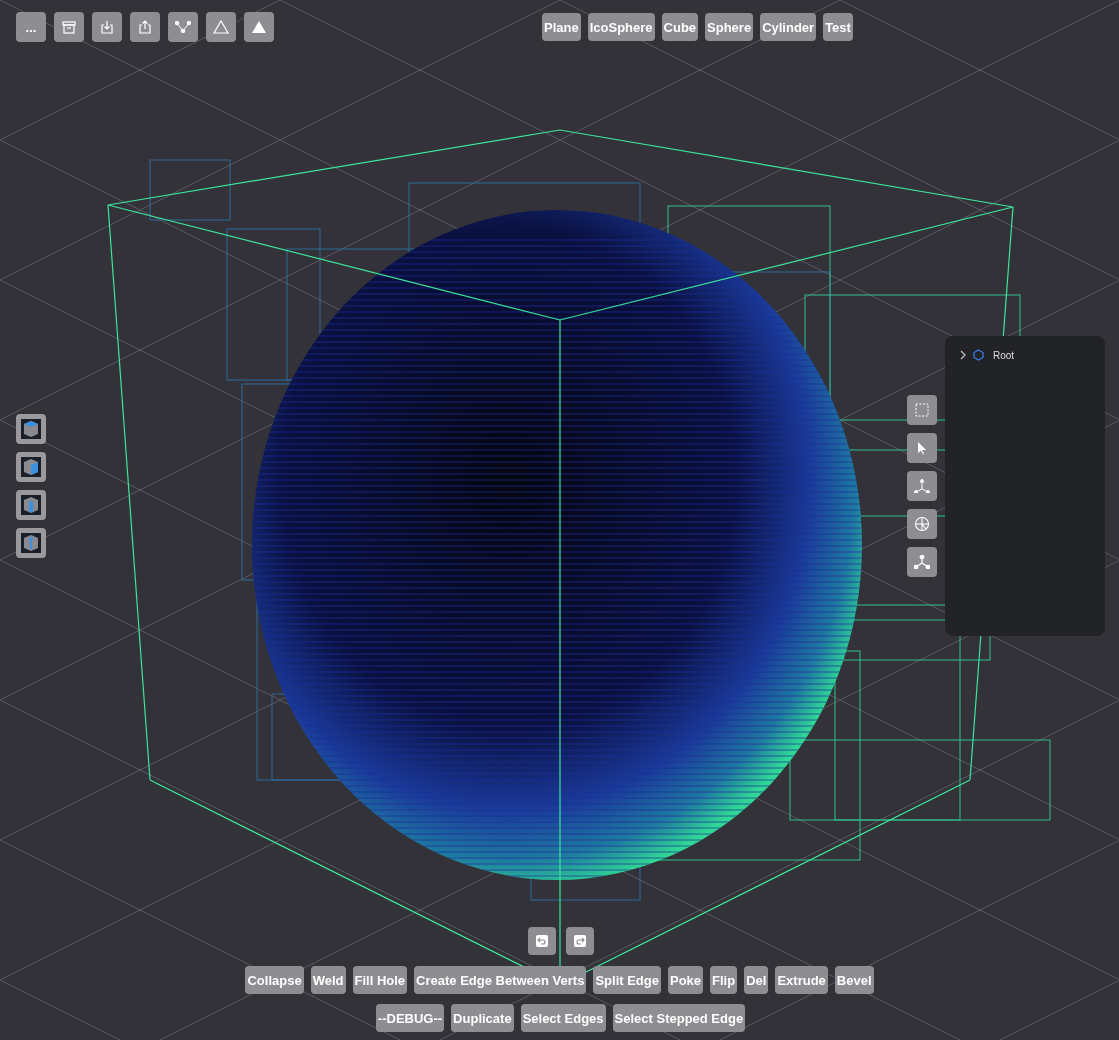 This screenshot has height=1040, width=1119. What do you see at coordinates (107, 27) in the screenshot?
I see `import-icon` at bounding box center [107, 27].